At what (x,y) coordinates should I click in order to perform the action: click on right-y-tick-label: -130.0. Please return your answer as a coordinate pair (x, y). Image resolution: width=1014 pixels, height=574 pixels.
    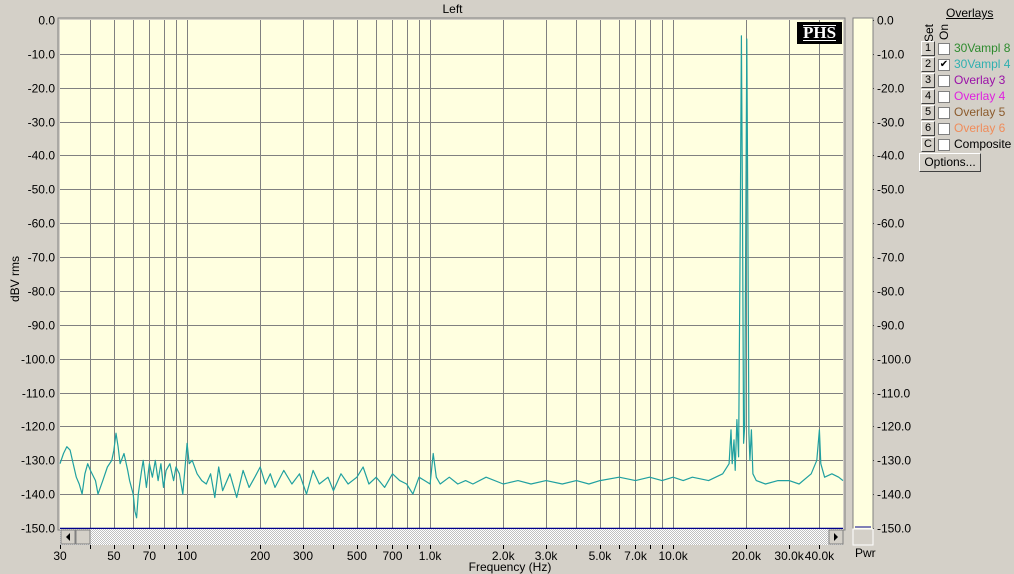
    Looking at the image, I should click on (894, 461).